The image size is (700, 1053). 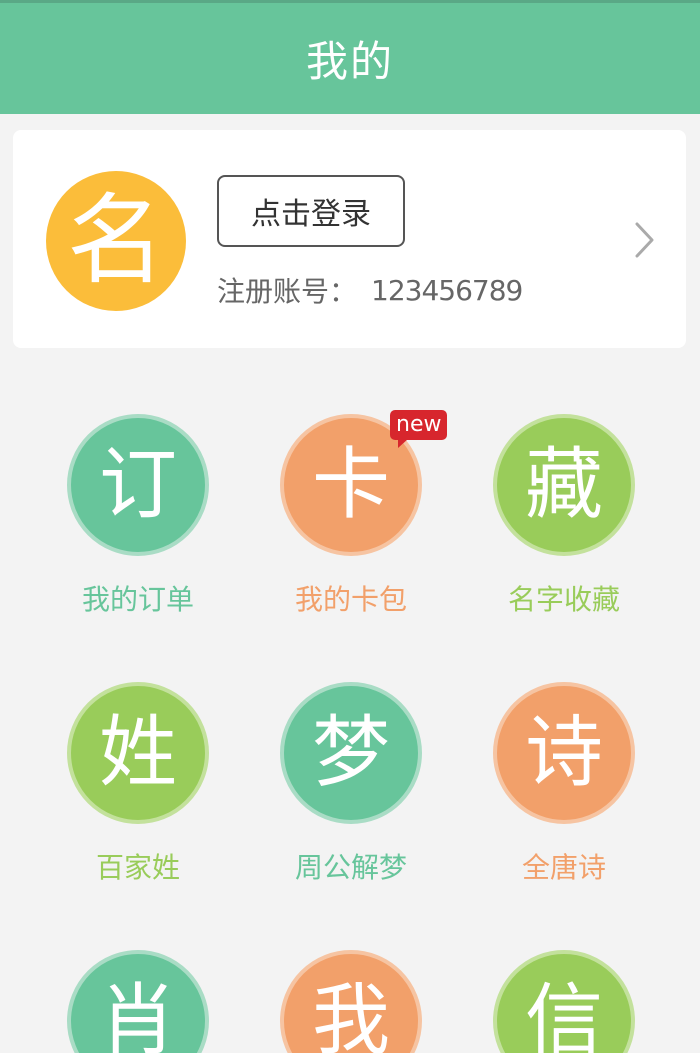 I want to click on item-label: 百家姓, so click(x=137, y=867).